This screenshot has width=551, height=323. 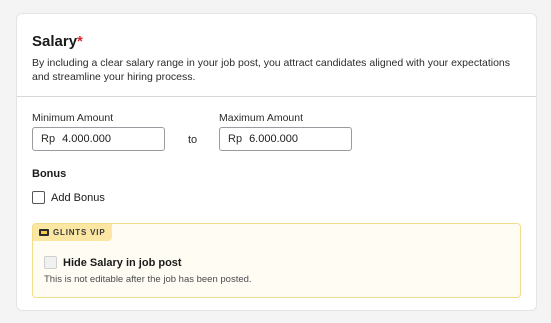 What do you see at coordinates (80, 41) in the screenshot?
I see `required-mark: *` at bounding box center [80, 41].